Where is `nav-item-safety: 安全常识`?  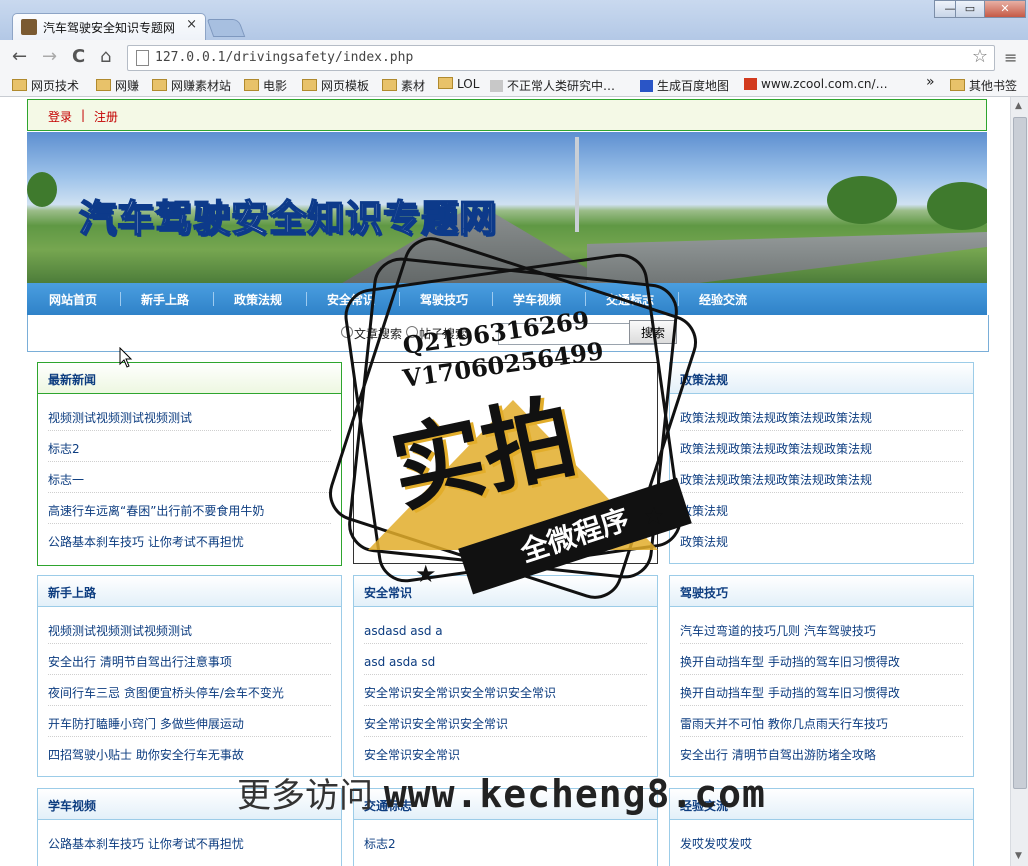
nav-item-safety: 安全常识 is located at coordinates (351, 299).